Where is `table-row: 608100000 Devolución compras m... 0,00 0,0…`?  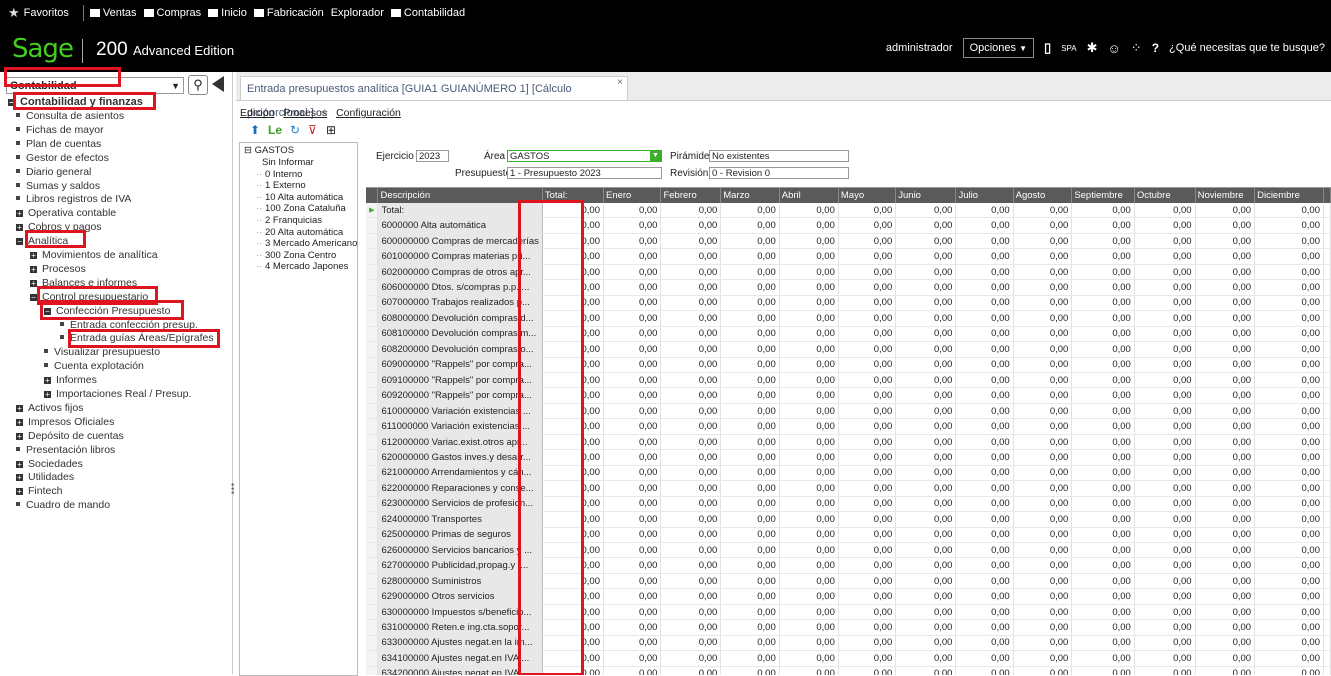 table-row: 608100000 Devolución compras m... 0,00 0,0… is located at coordinates (848, 334).